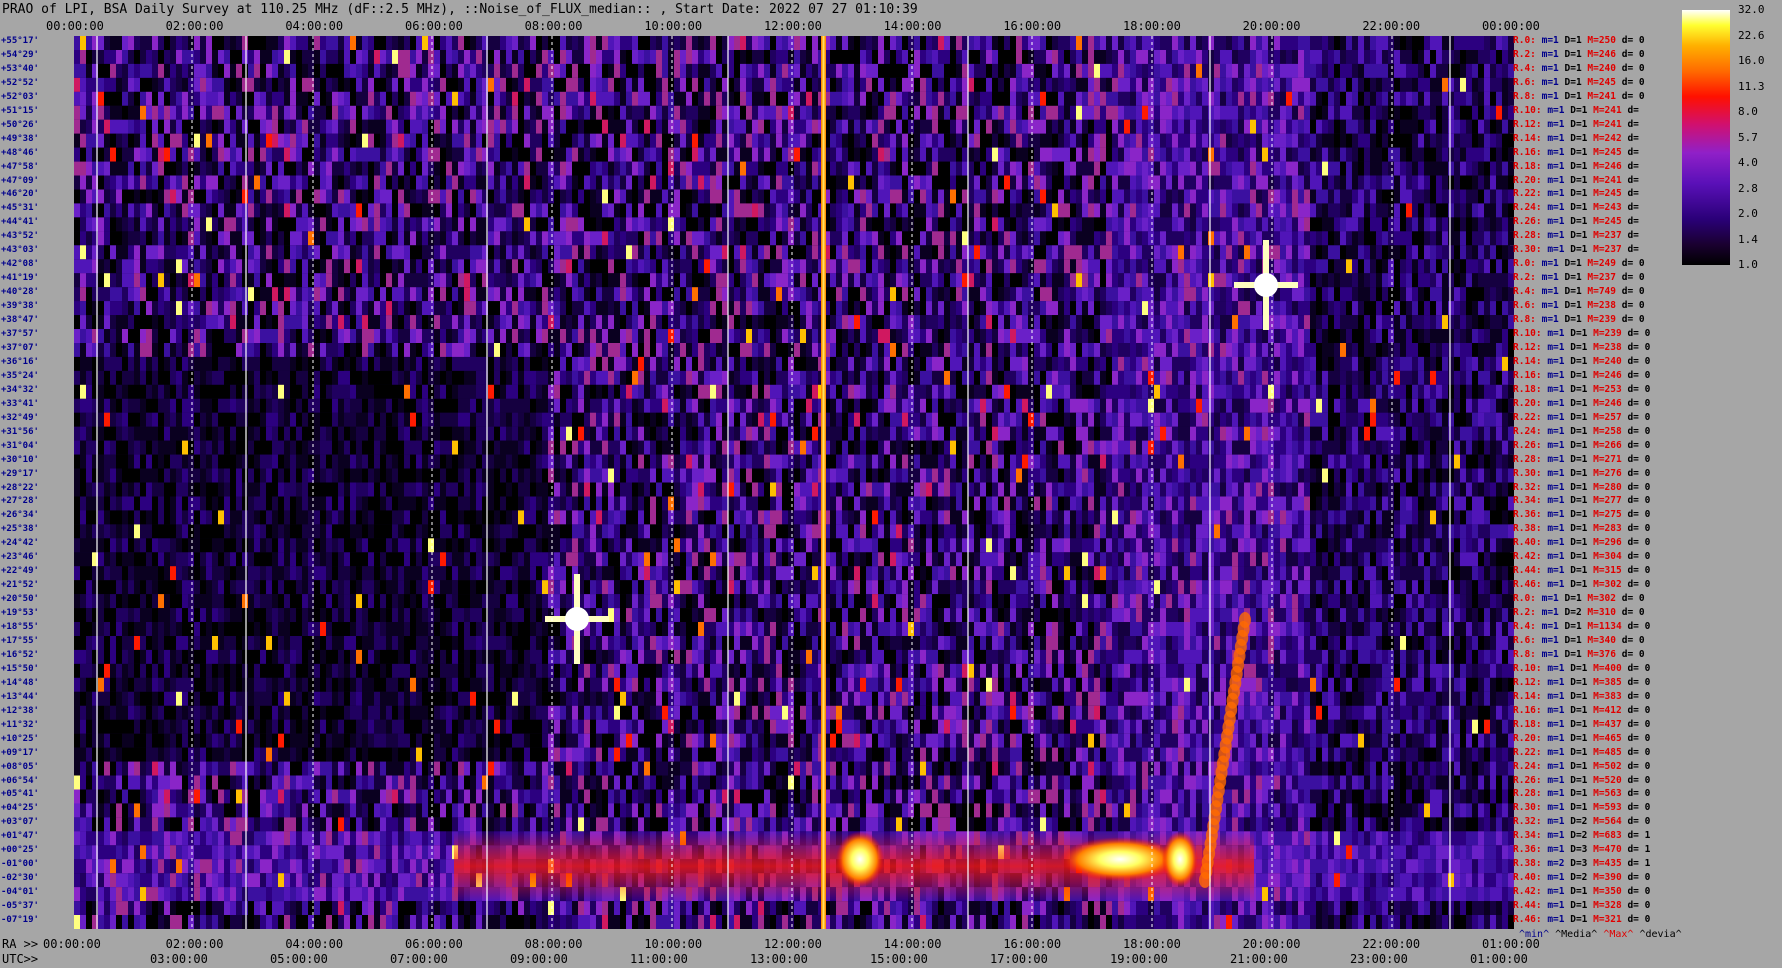 This screenshot has width=1782, height=968. Describe the element at coordinates (1581, 459) in the screenshot. I see `row-stat: R.28: m=1 D=1 M=271 d= 0` at that location.